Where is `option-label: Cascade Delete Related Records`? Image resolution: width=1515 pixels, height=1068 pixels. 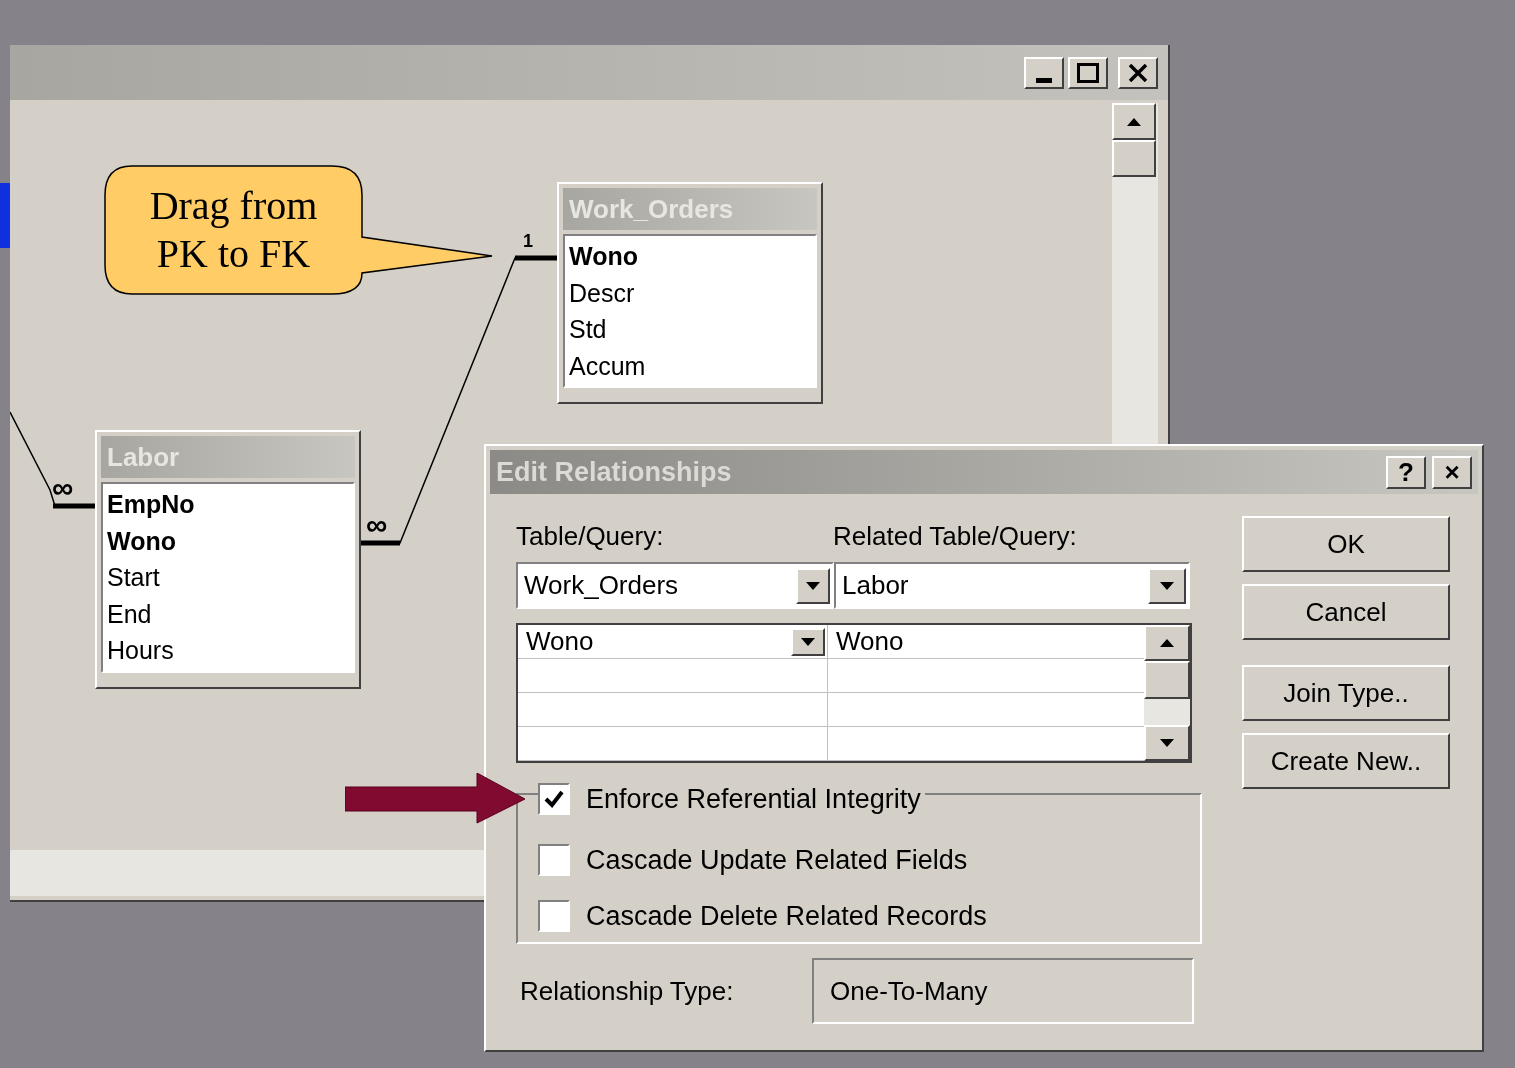
option-label: Cascade Delete Related Records is located at coordinates (786, 916).